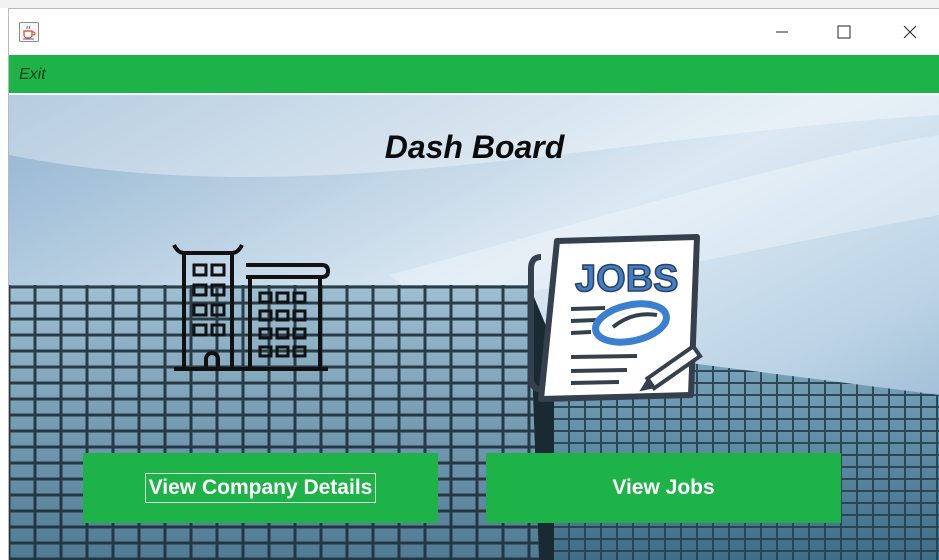  Describe the element at coordinates (469, 4) in the screenshot. I see `background-strip` at that location.